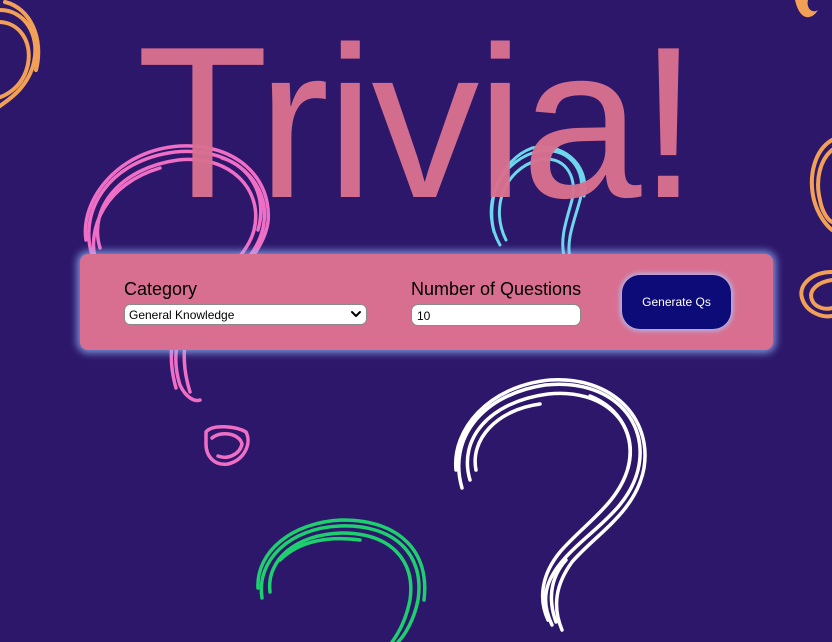 The width and height of the screenshot is (832, 642). I want to click on generate-questions-button: Generate Qs, so click(676, 302).